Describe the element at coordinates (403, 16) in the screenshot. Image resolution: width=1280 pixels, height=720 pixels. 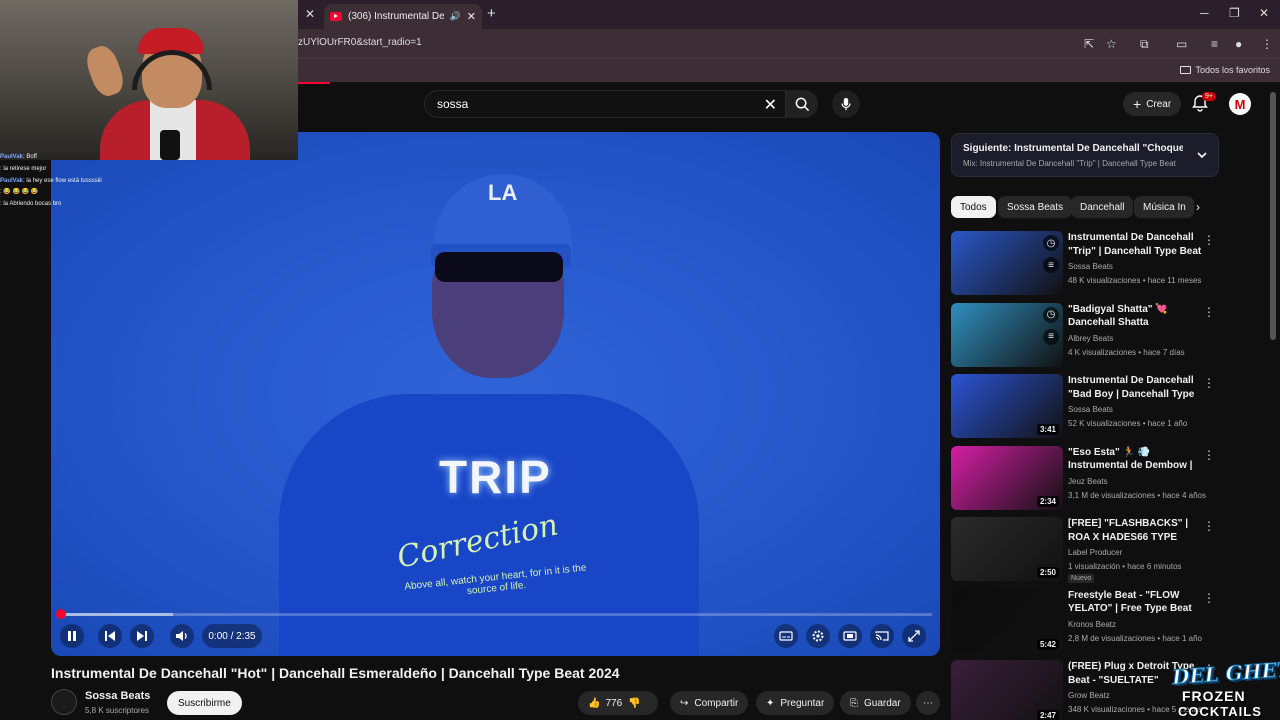
I see `browser-tab-active: (306) Instrumental De Danc 🔊 ✕` at that location.